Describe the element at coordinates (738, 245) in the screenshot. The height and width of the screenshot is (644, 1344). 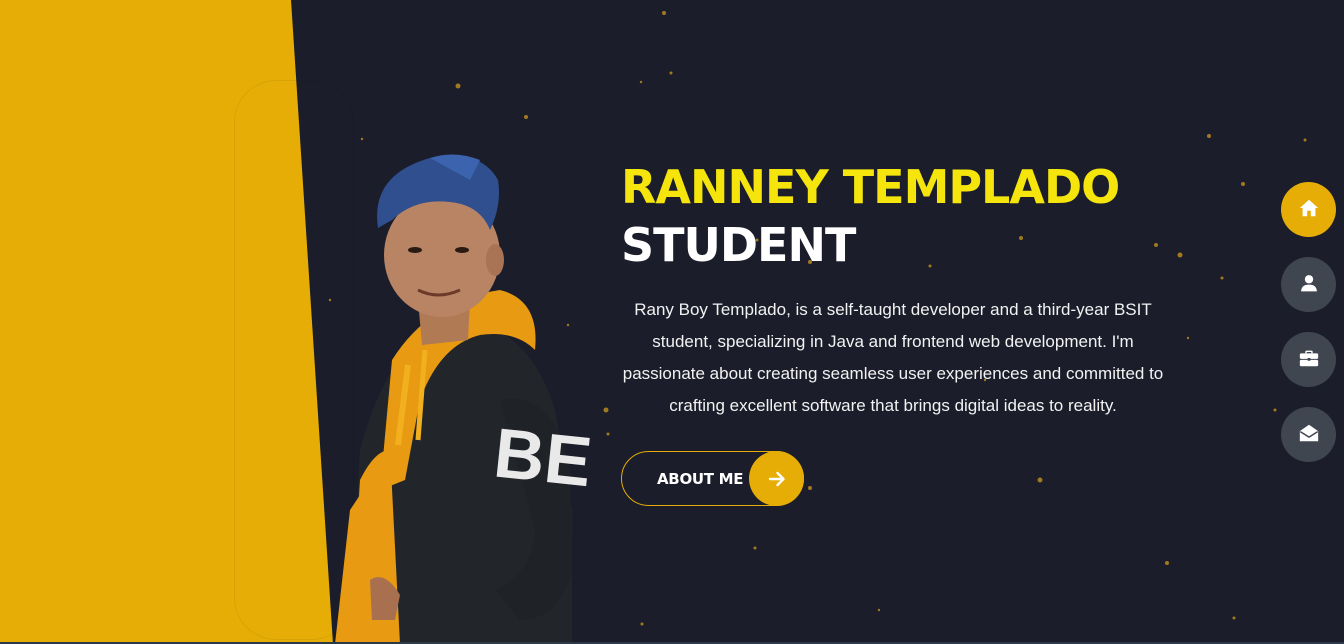
I see `hero-role: STUDENT` at that location.